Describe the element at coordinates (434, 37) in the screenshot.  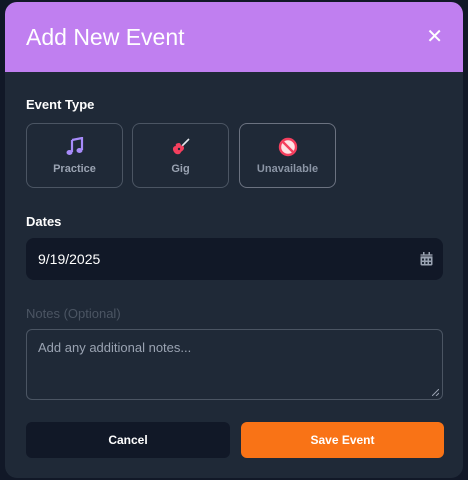
I see `close-icon: ✕` at that location.